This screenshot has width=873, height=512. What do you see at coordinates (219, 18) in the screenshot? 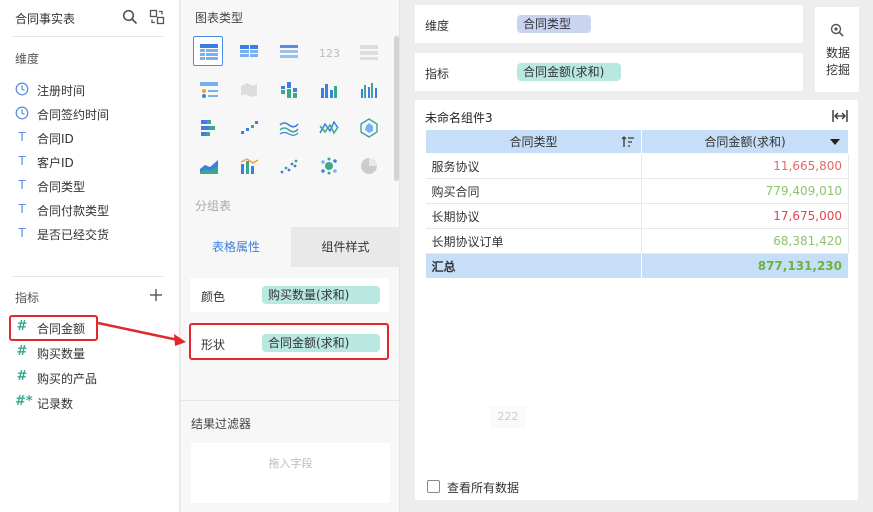
I see `chart-type-title: 图表类型` at bounding box center [219, 18].